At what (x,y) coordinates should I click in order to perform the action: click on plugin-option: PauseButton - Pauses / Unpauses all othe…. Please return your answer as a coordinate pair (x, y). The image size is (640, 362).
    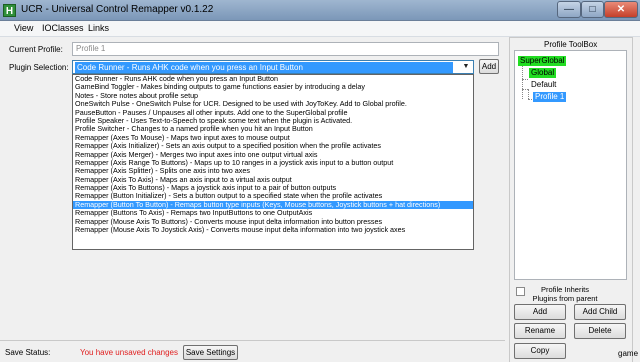
    Looking at the image, I should click on (273, 113).